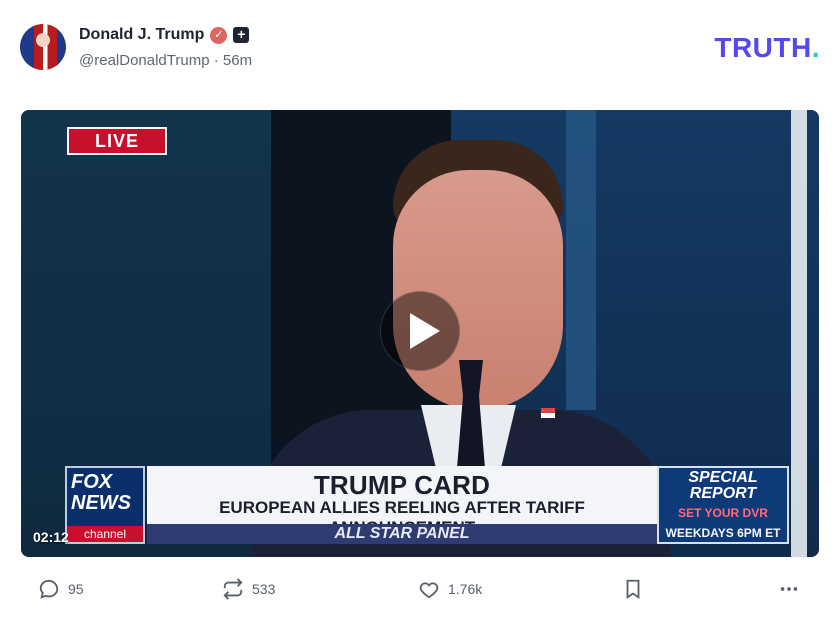 This screenshot has width=840, height=632. I want to click on more-options-icon, so click(789, 589).